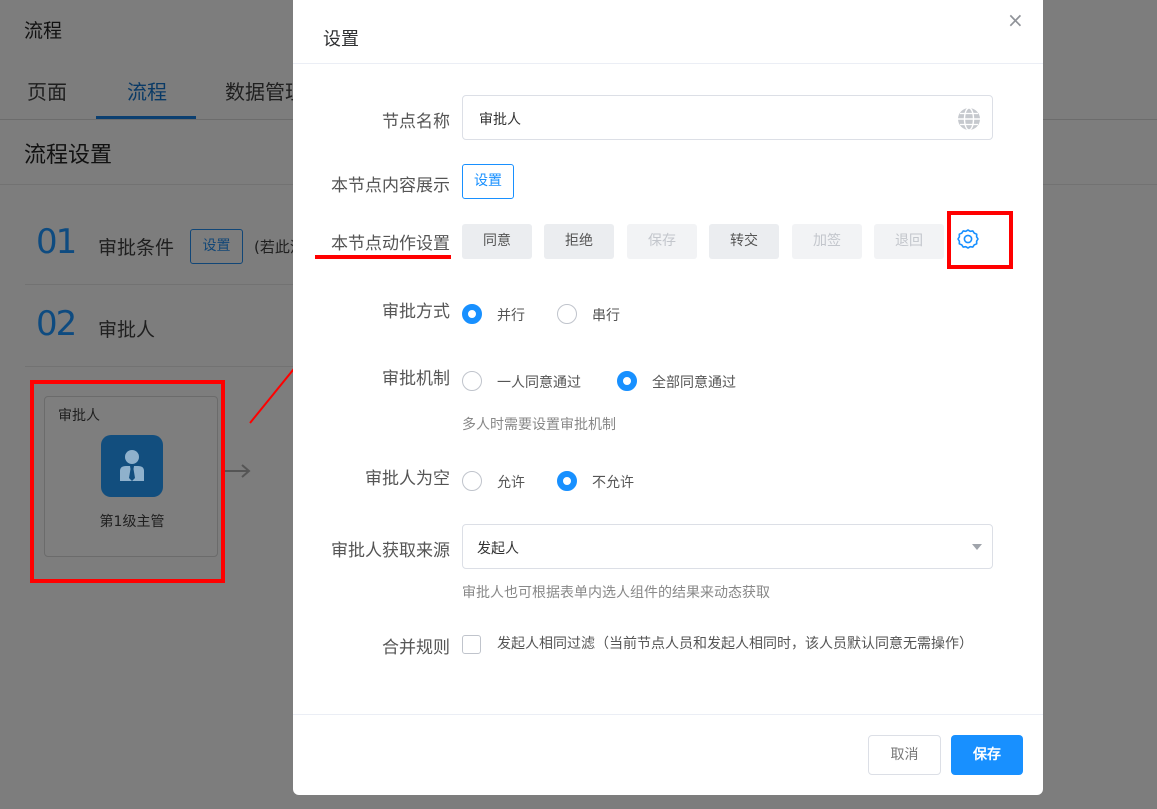 The width and height of the screenshot is (1157, 809). What do you see at coordinates (613, 483) in the screenshot?
I see `empty-disallow-label: 不允许` at bounding box center [613, 483].